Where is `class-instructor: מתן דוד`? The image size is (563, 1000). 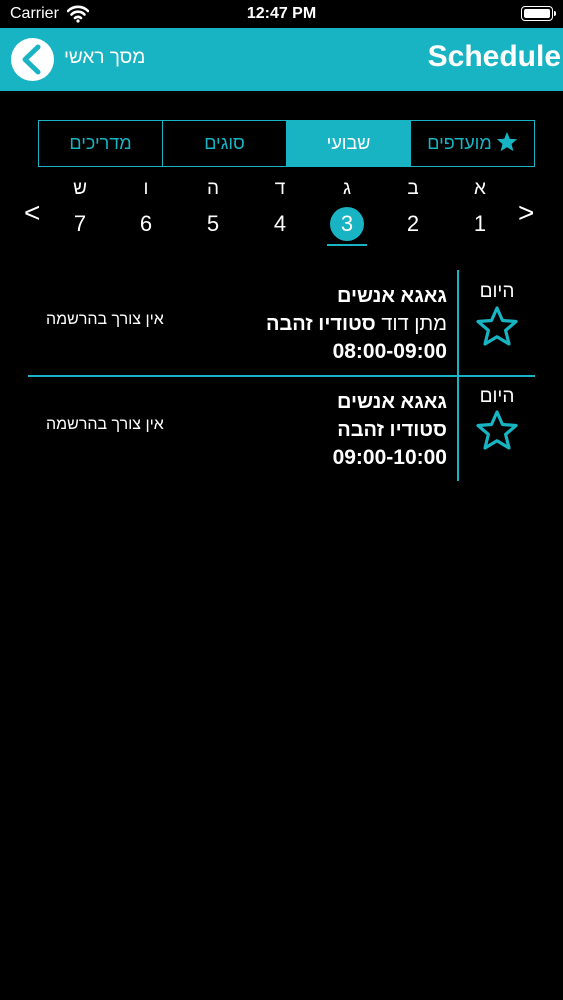 class-instructor: מתן דוד is located at coordinates (414, 324).